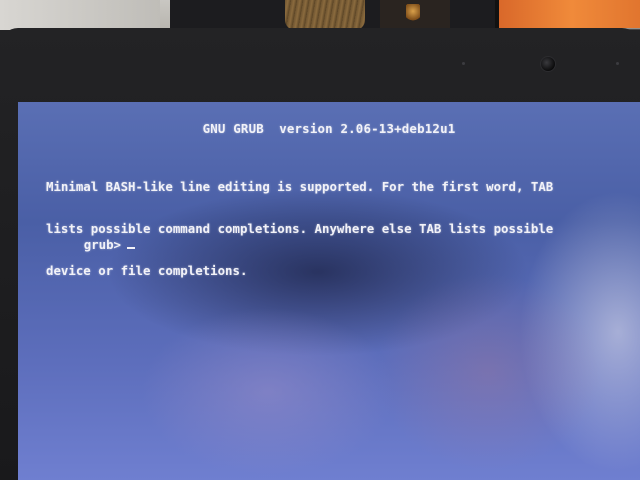  I want to click on command-line: grub>, so click(79, 245).